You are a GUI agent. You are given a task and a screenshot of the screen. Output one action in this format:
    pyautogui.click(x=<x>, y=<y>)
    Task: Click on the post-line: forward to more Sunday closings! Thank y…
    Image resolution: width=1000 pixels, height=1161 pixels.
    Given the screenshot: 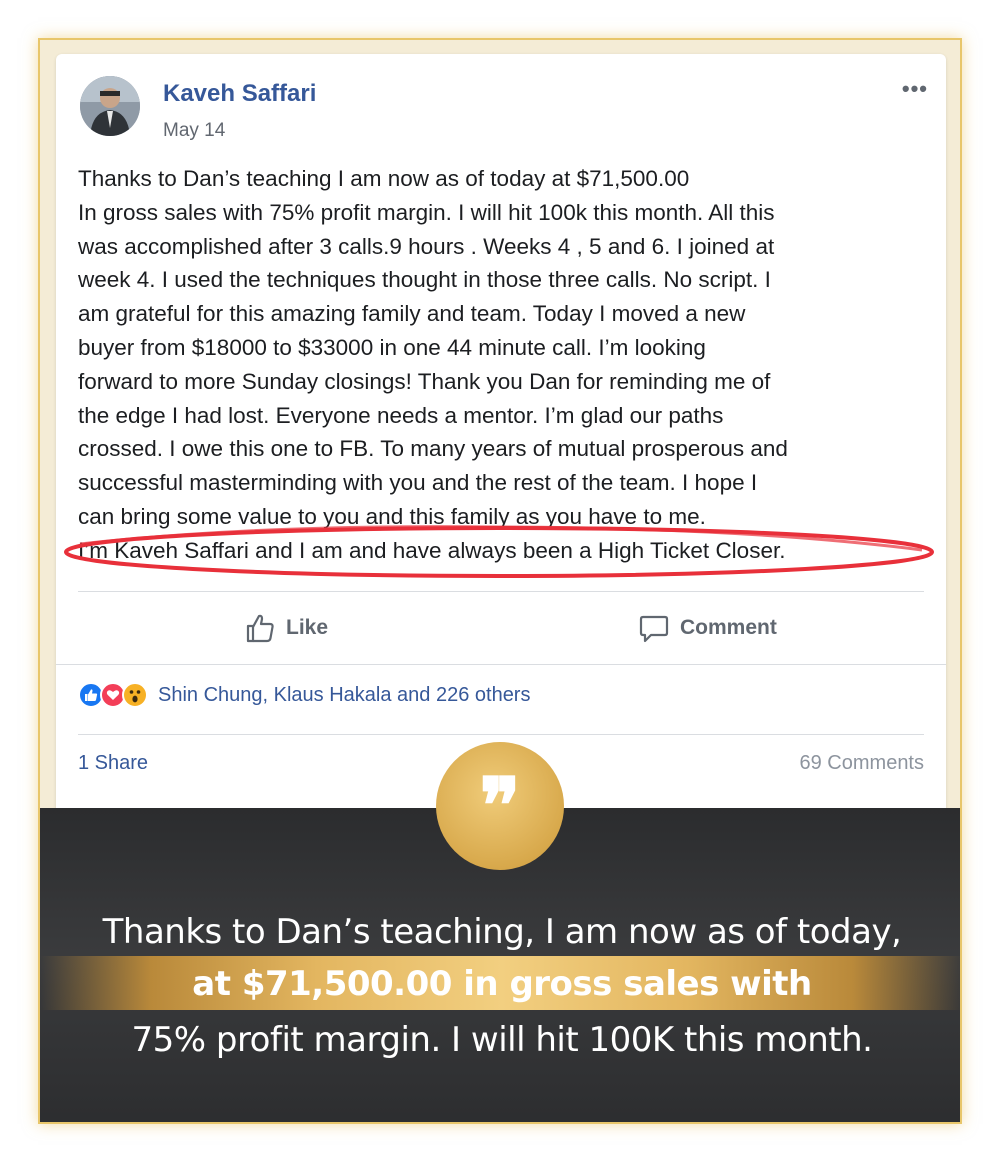 What is the action you would take?
    pyautogui.click(x=424, y=381)
    